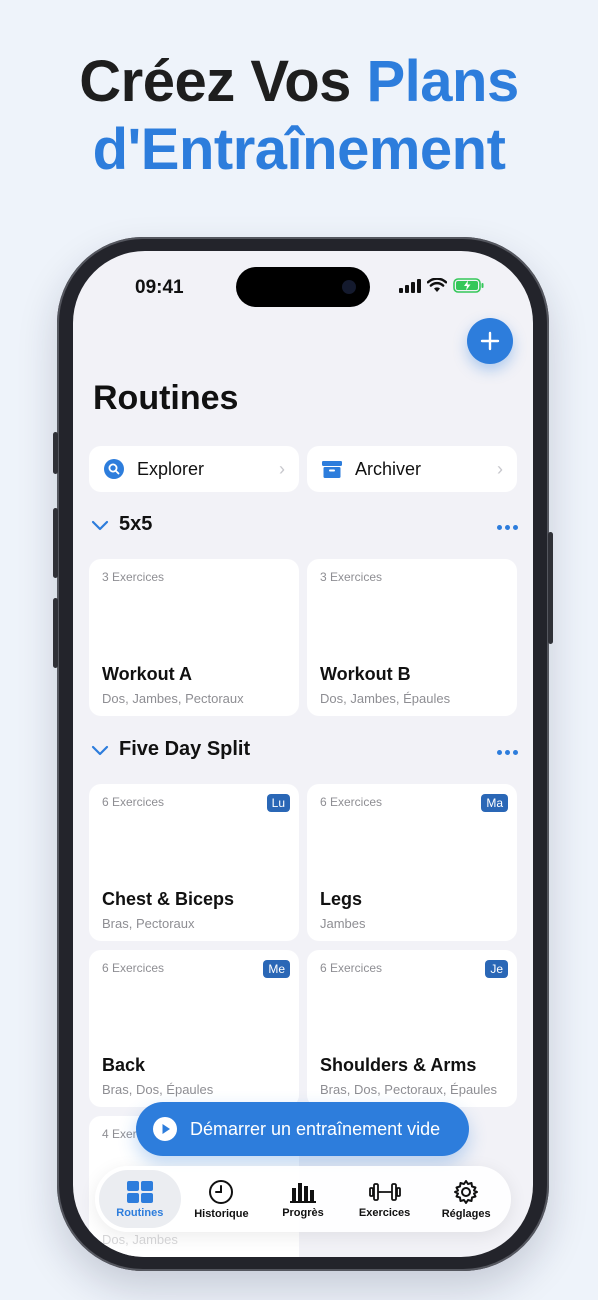  What do you see at coordinates (124, 1065) in the screenshot?
I see `routine-name: Back` at bounding box center [124, 1065].